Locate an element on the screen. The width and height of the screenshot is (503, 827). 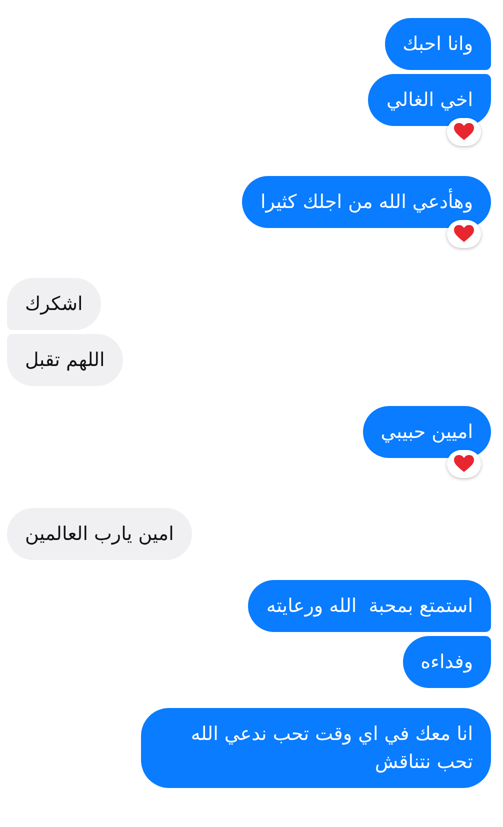
message-bubble: وانا احبك is located at coordinates (437, 44).